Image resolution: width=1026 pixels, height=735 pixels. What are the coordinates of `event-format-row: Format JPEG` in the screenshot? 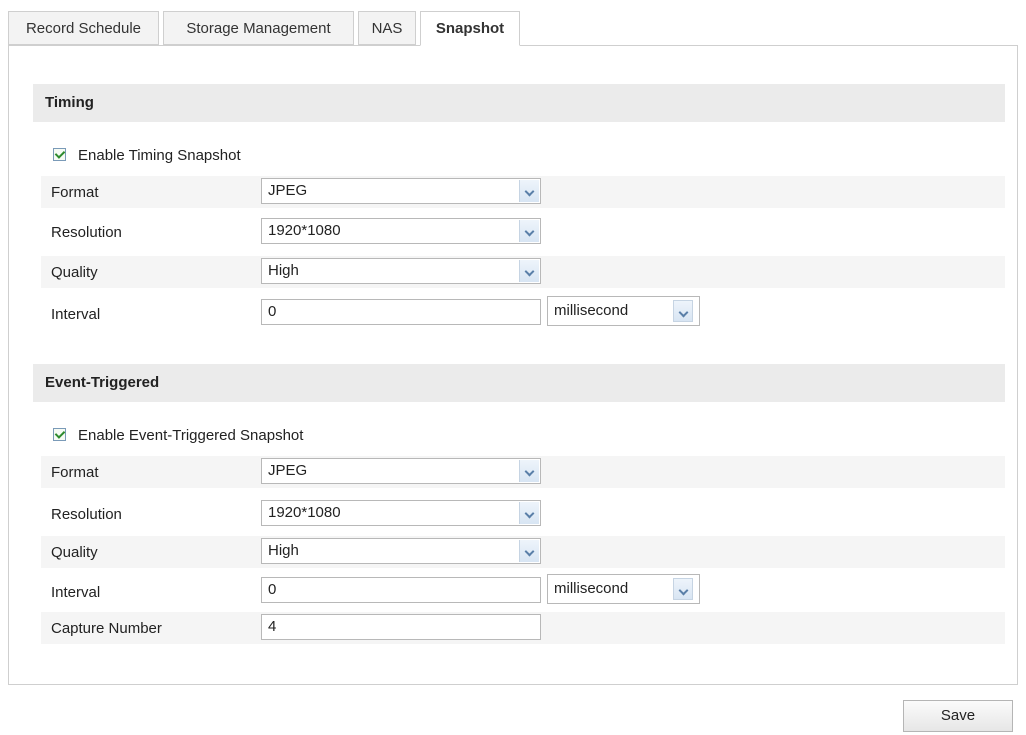 It's located at (523, 472).